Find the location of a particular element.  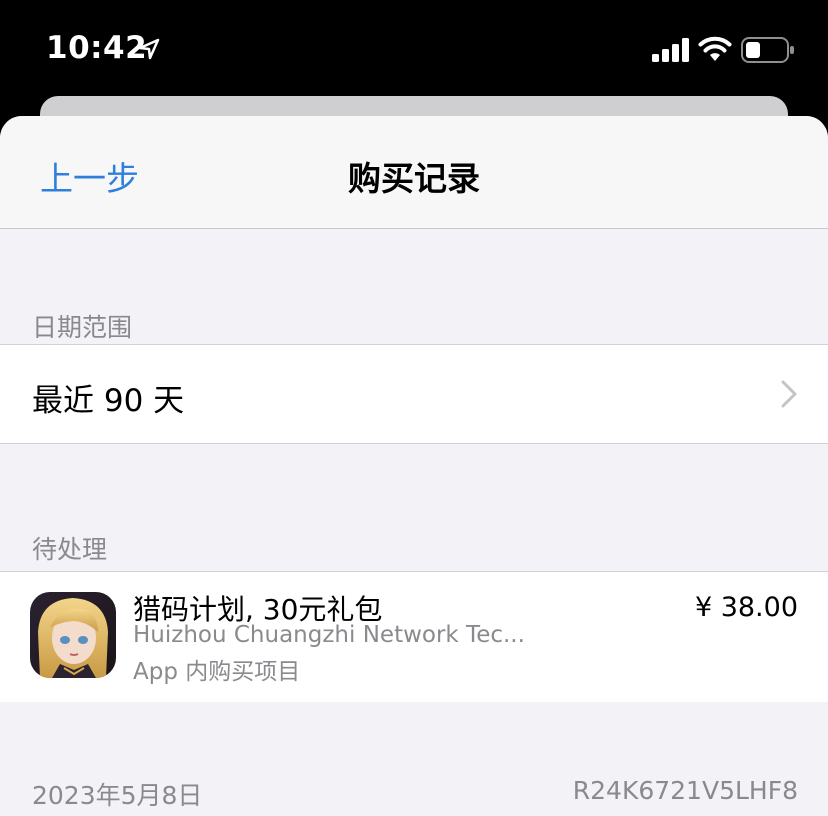

date-range-value: 最近 90 天 is located at coordinates (108, 401).